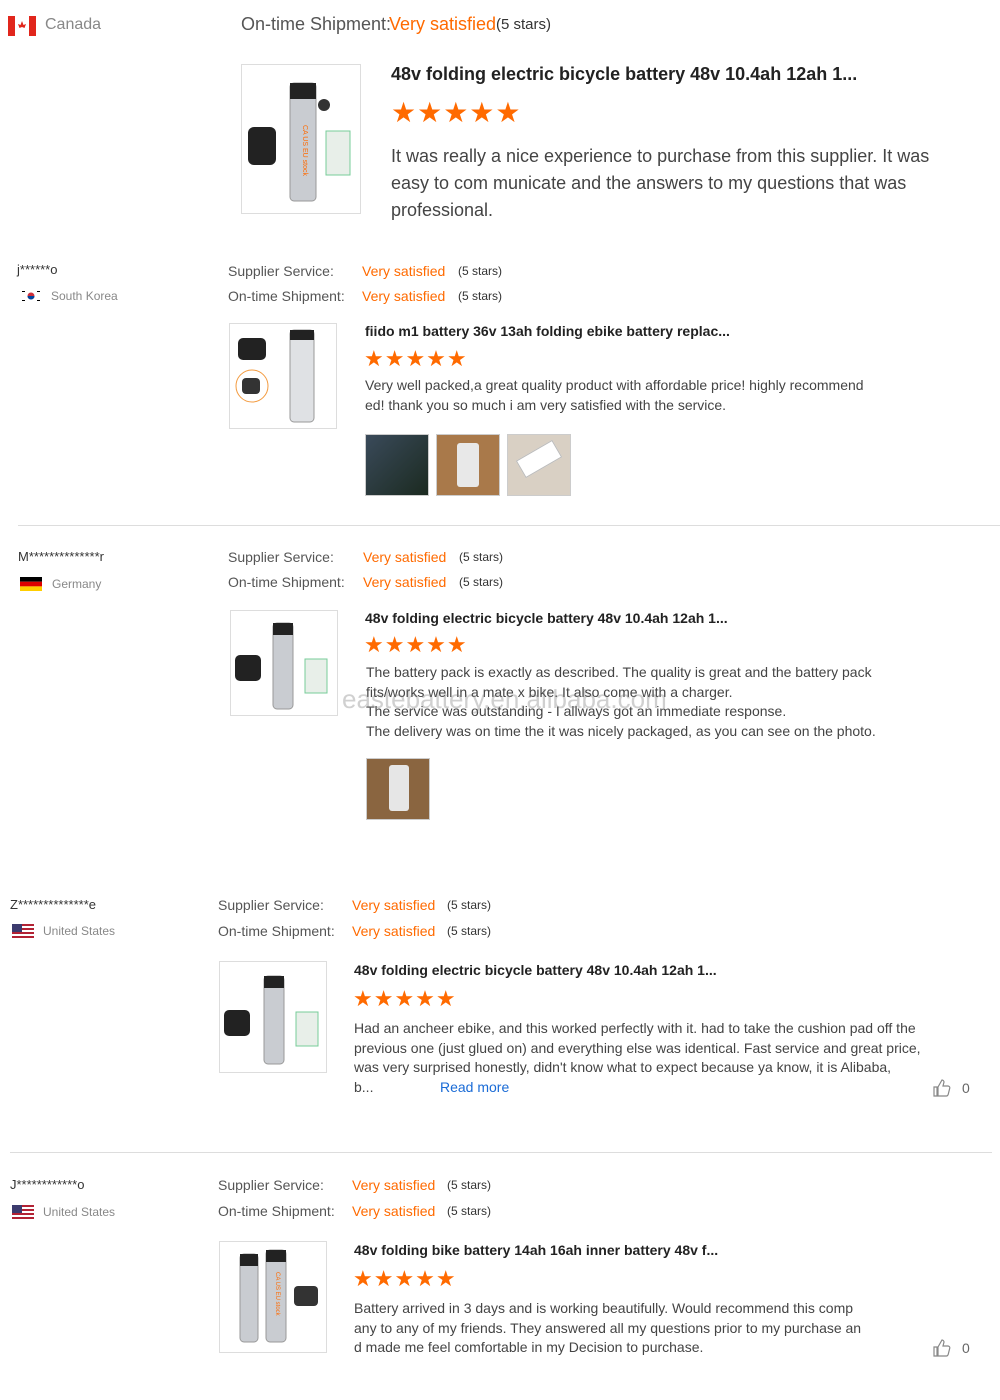  What do you see at coordinates (77, 584) in the screenshot?
I see `reviewer-country: Germany` at bounding box center [77, 584].